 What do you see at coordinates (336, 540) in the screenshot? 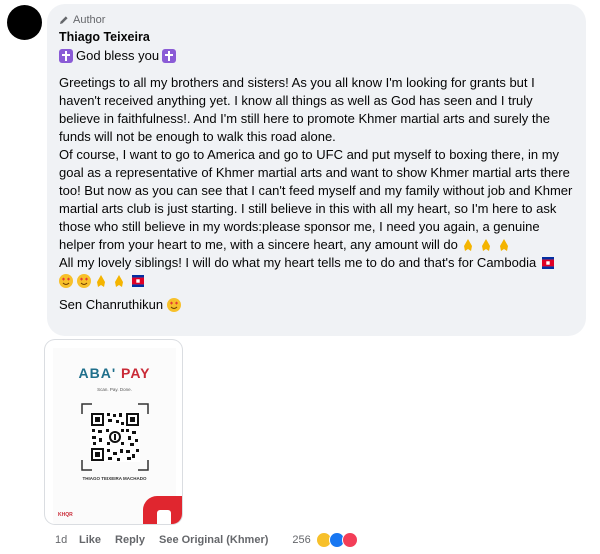
I see `reactions-summary` at bounding box center [336, 540].